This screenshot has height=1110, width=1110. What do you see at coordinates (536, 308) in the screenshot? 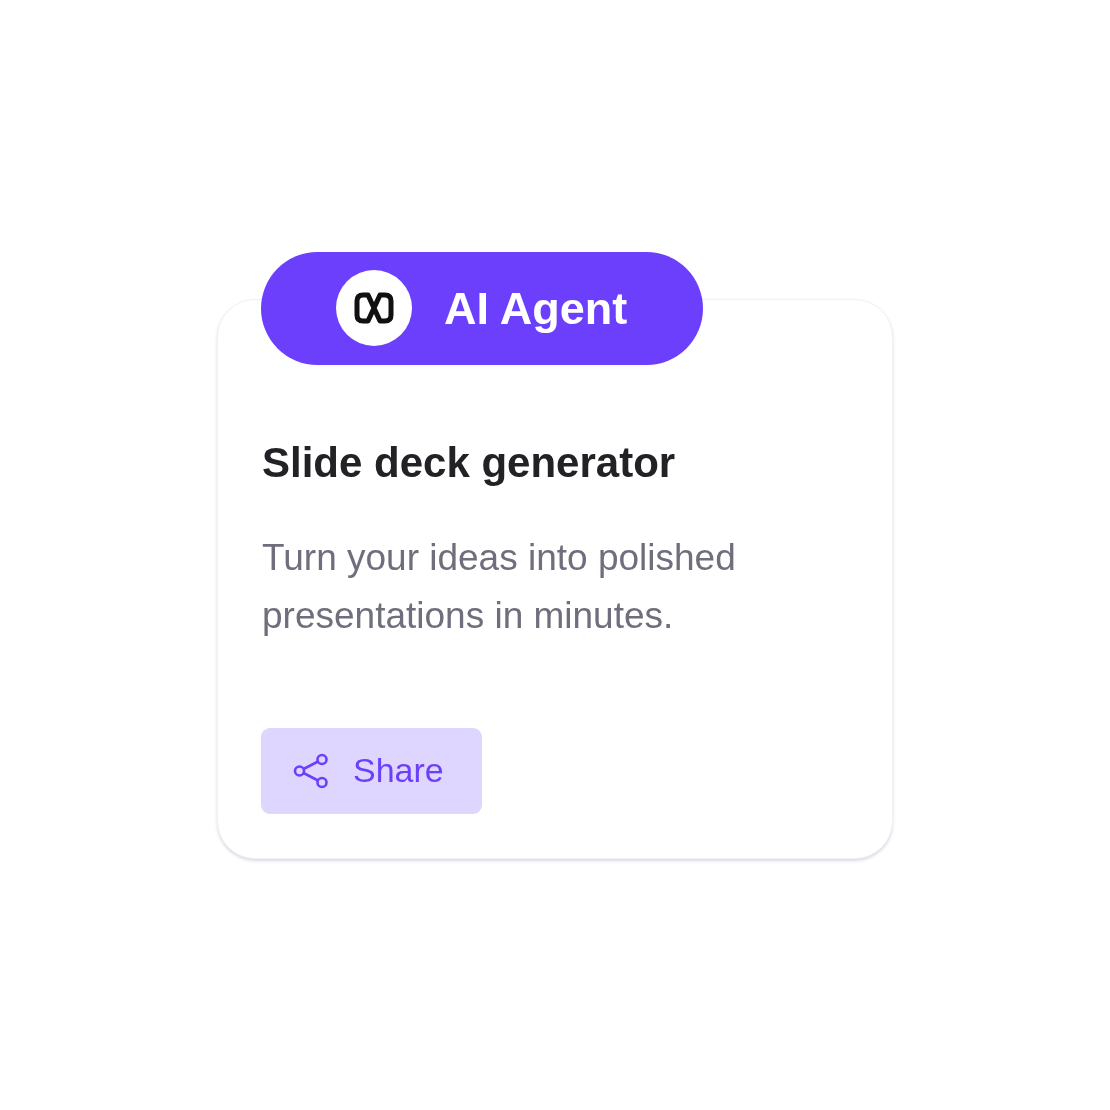
I see `badge-label: AI Agent` at bounding box center [536, 308].